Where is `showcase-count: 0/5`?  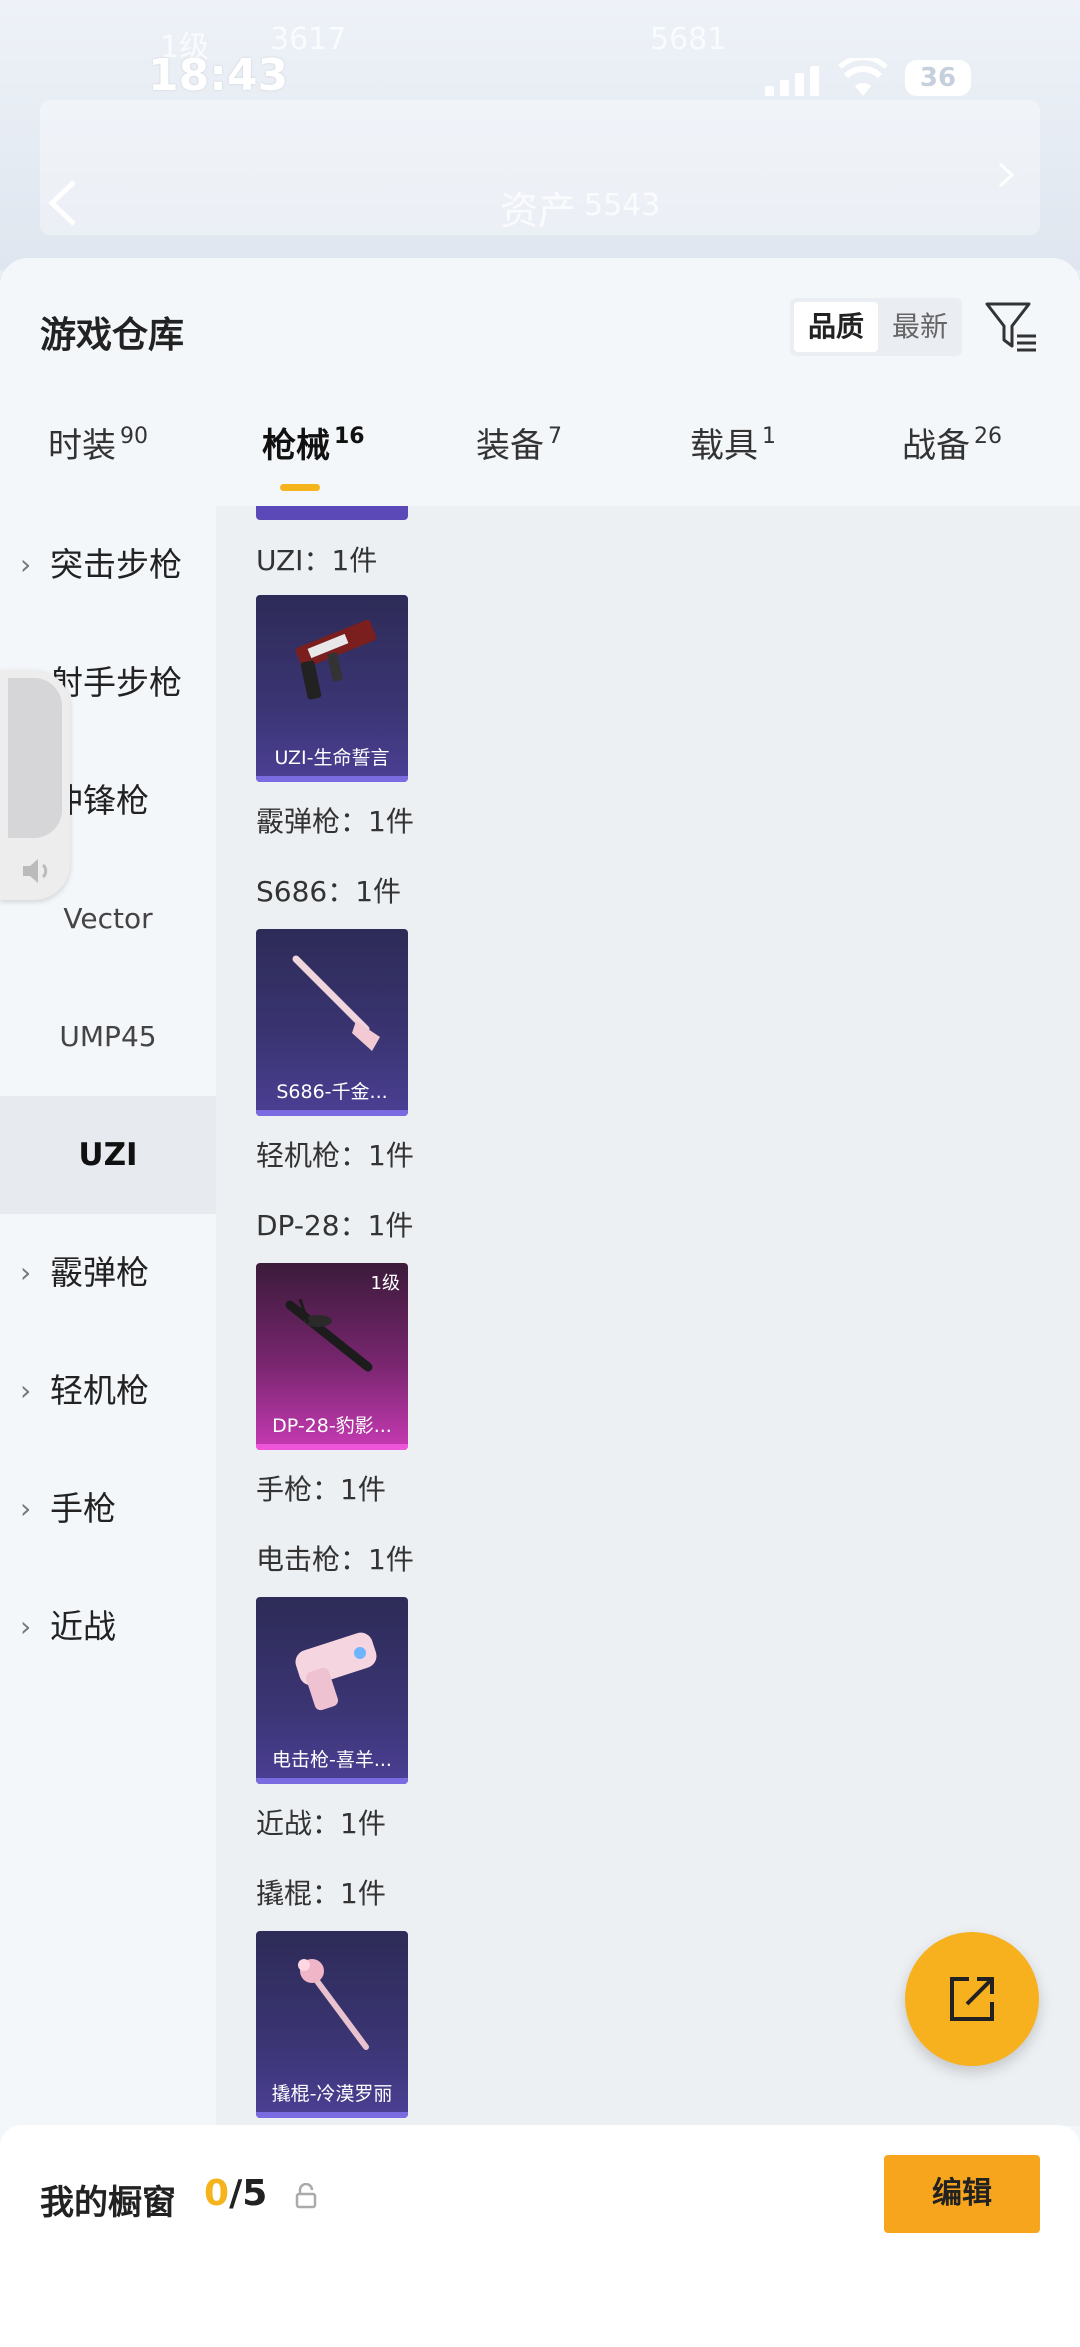 showcase-count: 0/5 is located at coordinates (235, 2193).